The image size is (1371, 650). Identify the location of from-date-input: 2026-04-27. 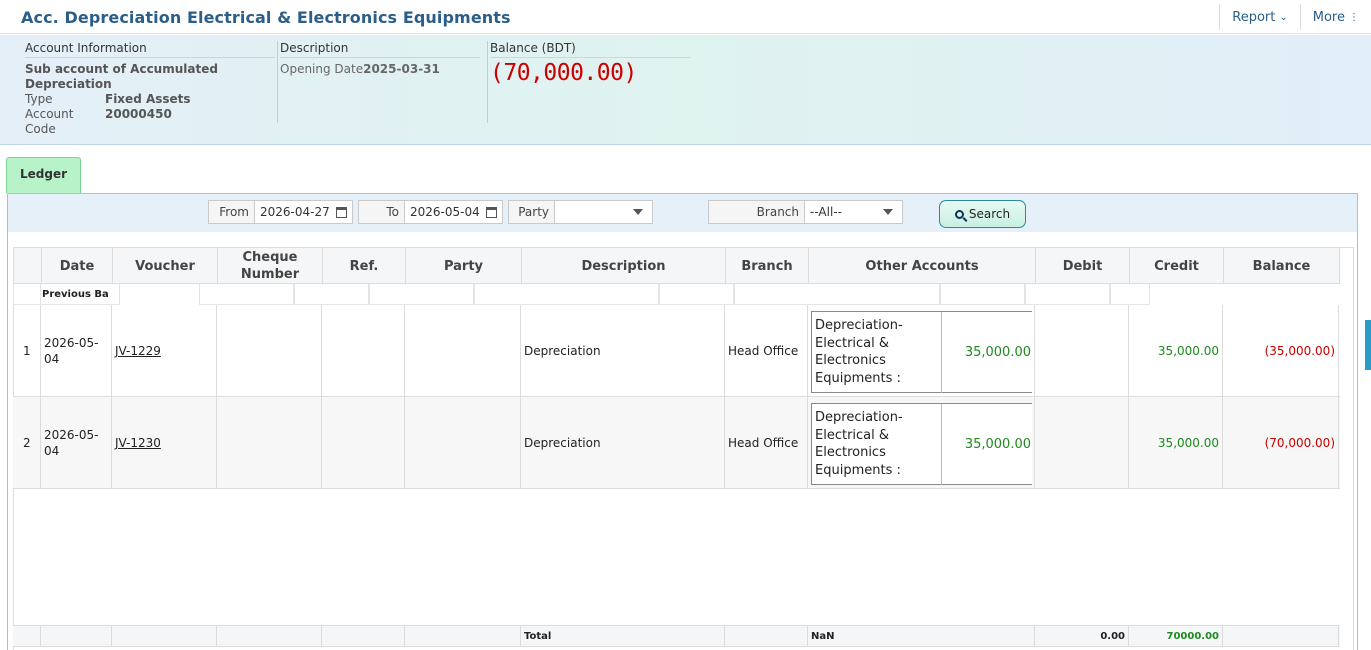
(303, 212).